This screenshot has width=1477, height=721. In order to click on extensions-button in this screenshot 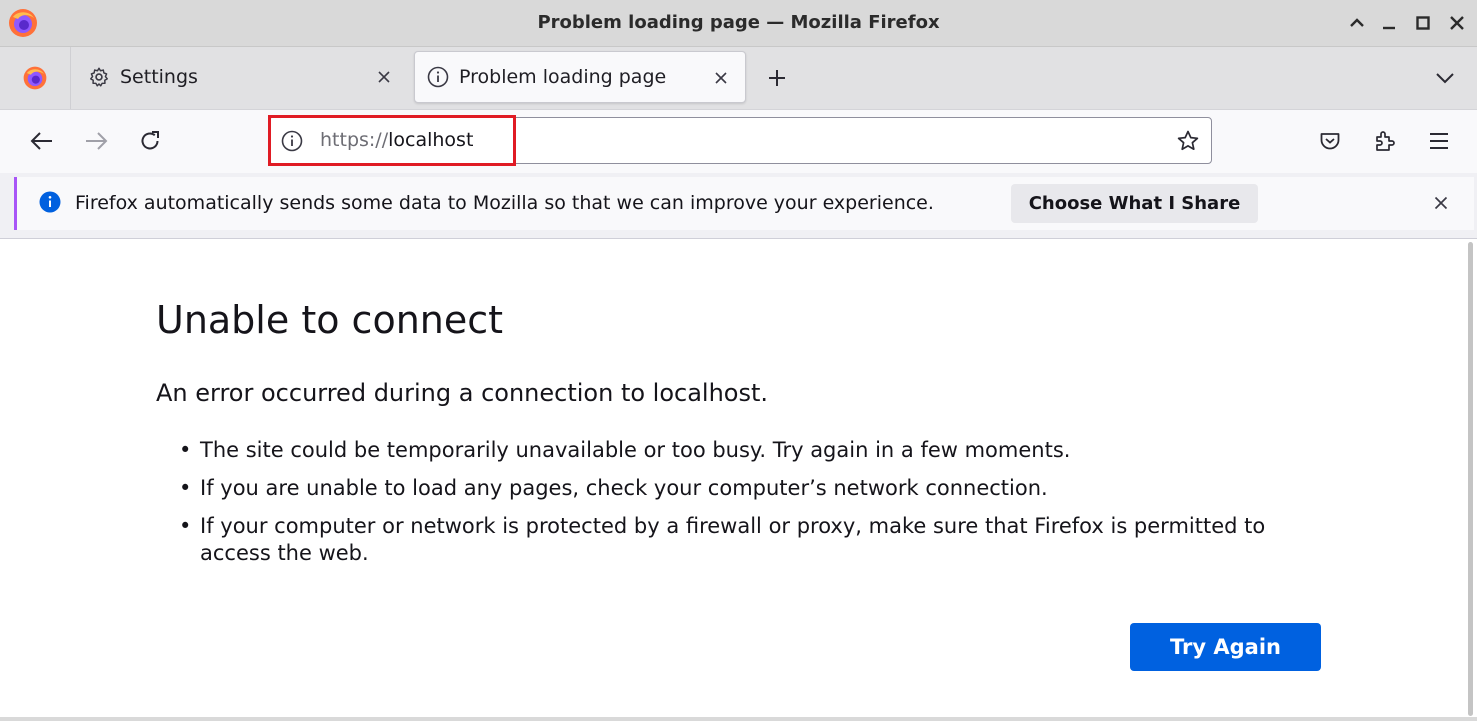, I will do `click(1385, 141)`.